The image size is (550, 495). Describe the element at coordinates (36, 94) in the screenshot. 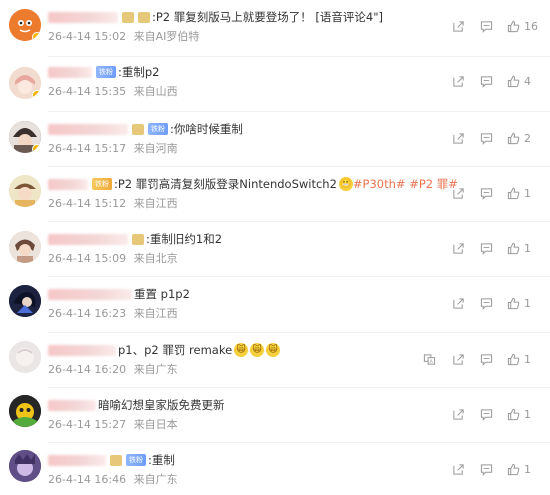

I see `verified-badge-icon` at that location.